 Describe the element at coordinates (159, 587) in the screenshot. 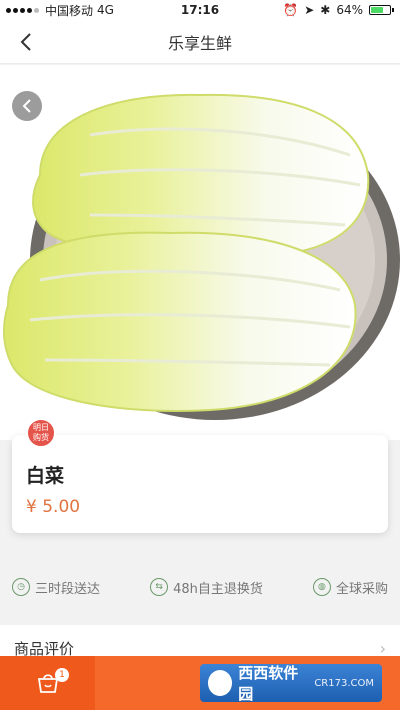

I see `return-icon: ⇆` at that location.